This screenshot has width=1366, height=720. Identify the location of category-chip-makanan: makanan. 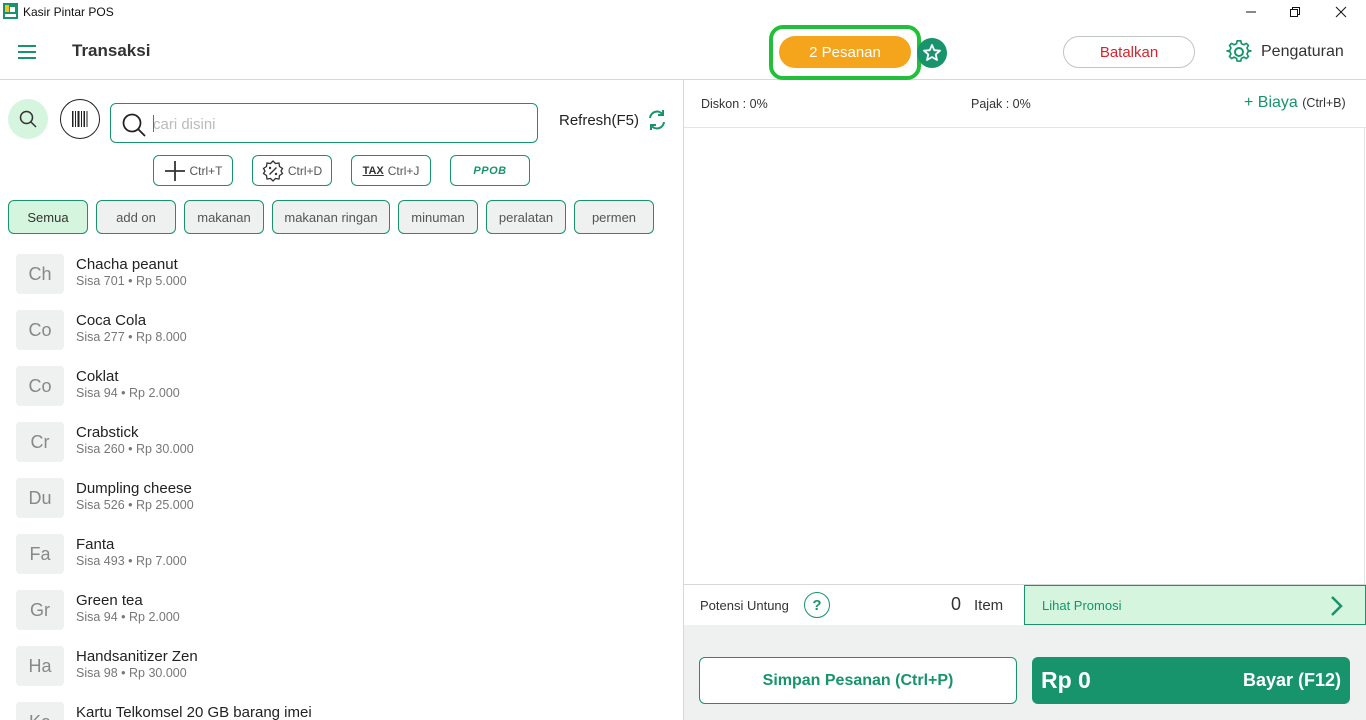
(224, 217).